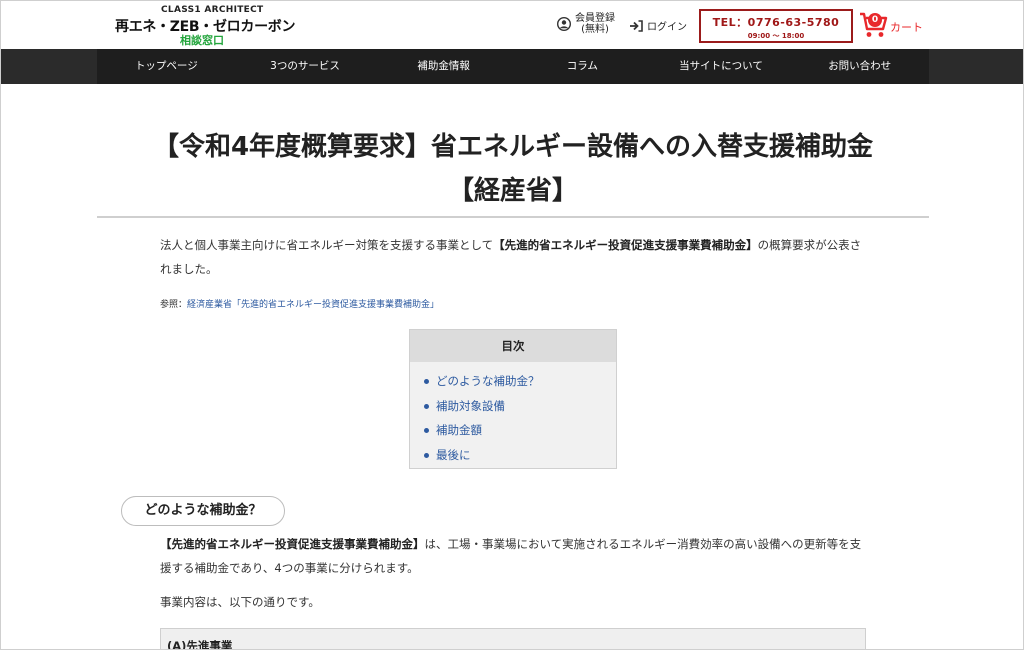 Image resolution: width=1024 pixels, height=650 pixels. I want to click on reference-line: 参照：経済産業省「先進的省エネルギー投資促進支援事業費補助金」, so click(299, 303).